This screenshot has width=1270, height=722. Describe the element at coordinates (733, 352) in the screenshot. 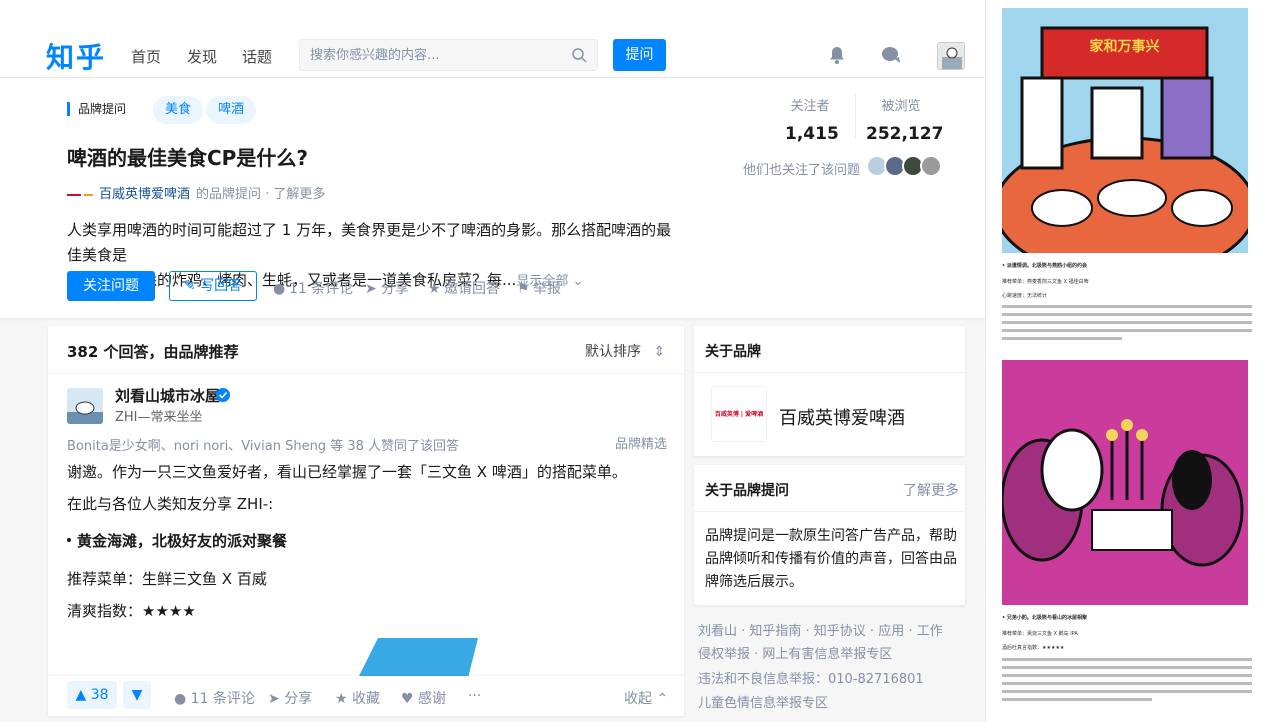

I see `about-brand-title: 关于品牌` at that location.